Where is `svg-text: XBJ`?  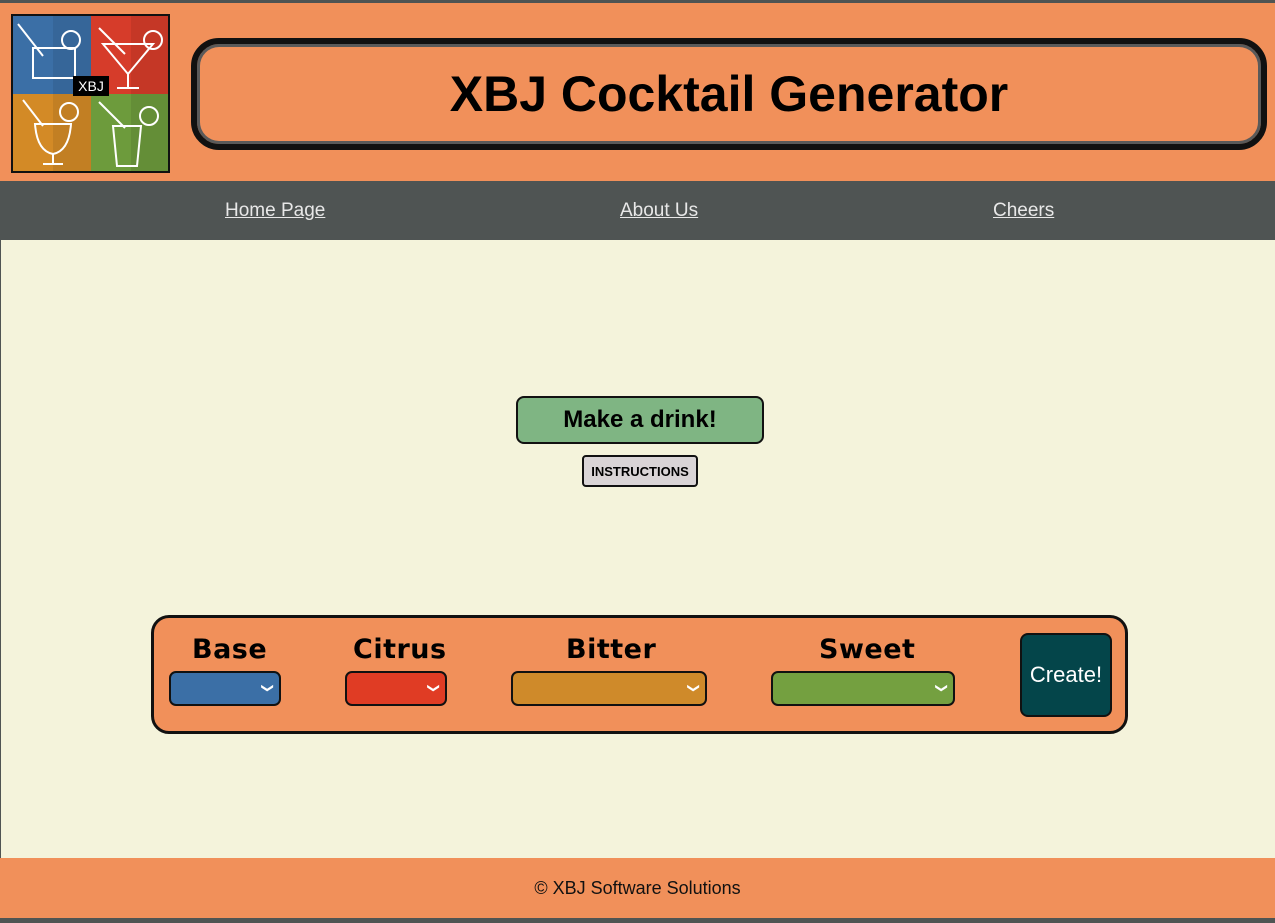 svg-text: XBJ is located at coordinates (91, 86).